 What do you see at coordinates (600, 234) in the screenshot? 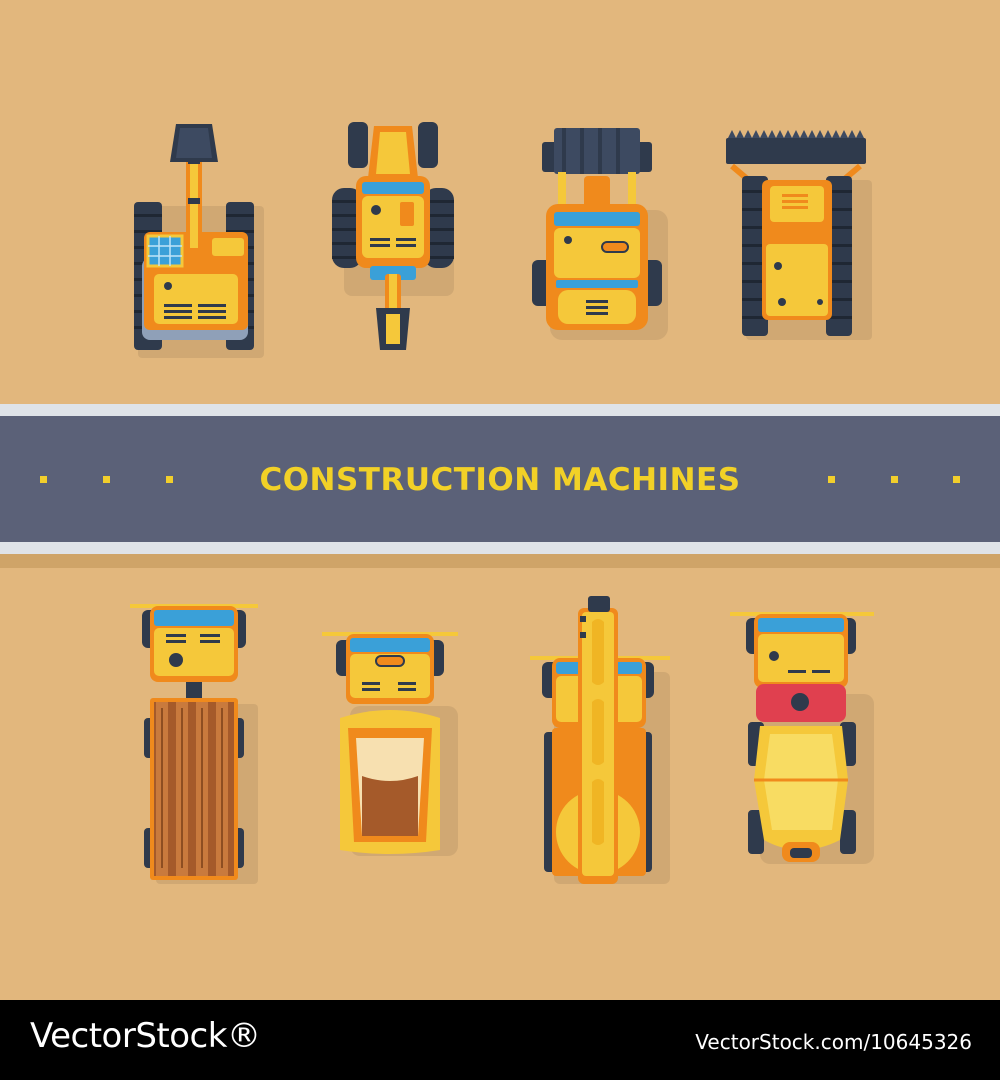
I see `front-loader-icon` at bounding box center [600, 234].